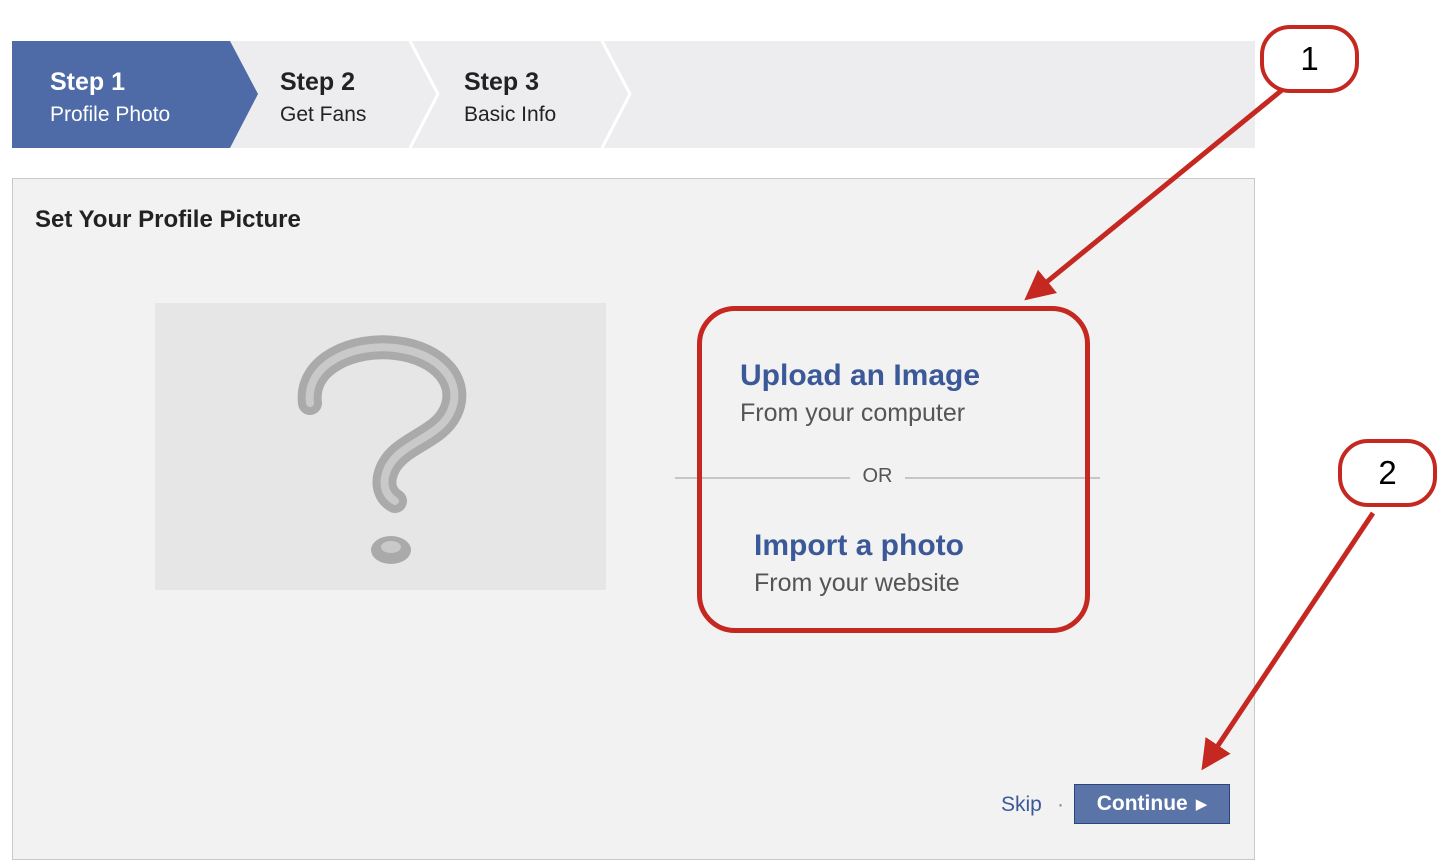  Describe the element at coordinates (1309, 59) in the screenshot. I see `callout-1: 1` at that location.